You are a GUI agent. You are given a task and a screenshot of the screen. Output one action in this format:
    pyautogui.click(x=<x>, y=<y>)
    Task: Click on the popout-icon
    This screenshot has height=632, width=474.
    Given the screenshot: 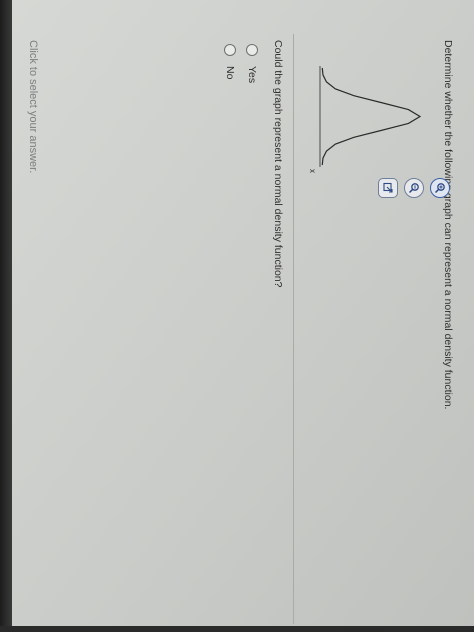 What is the action you would take?
    pyautogui.click(x=388, y=187)
    